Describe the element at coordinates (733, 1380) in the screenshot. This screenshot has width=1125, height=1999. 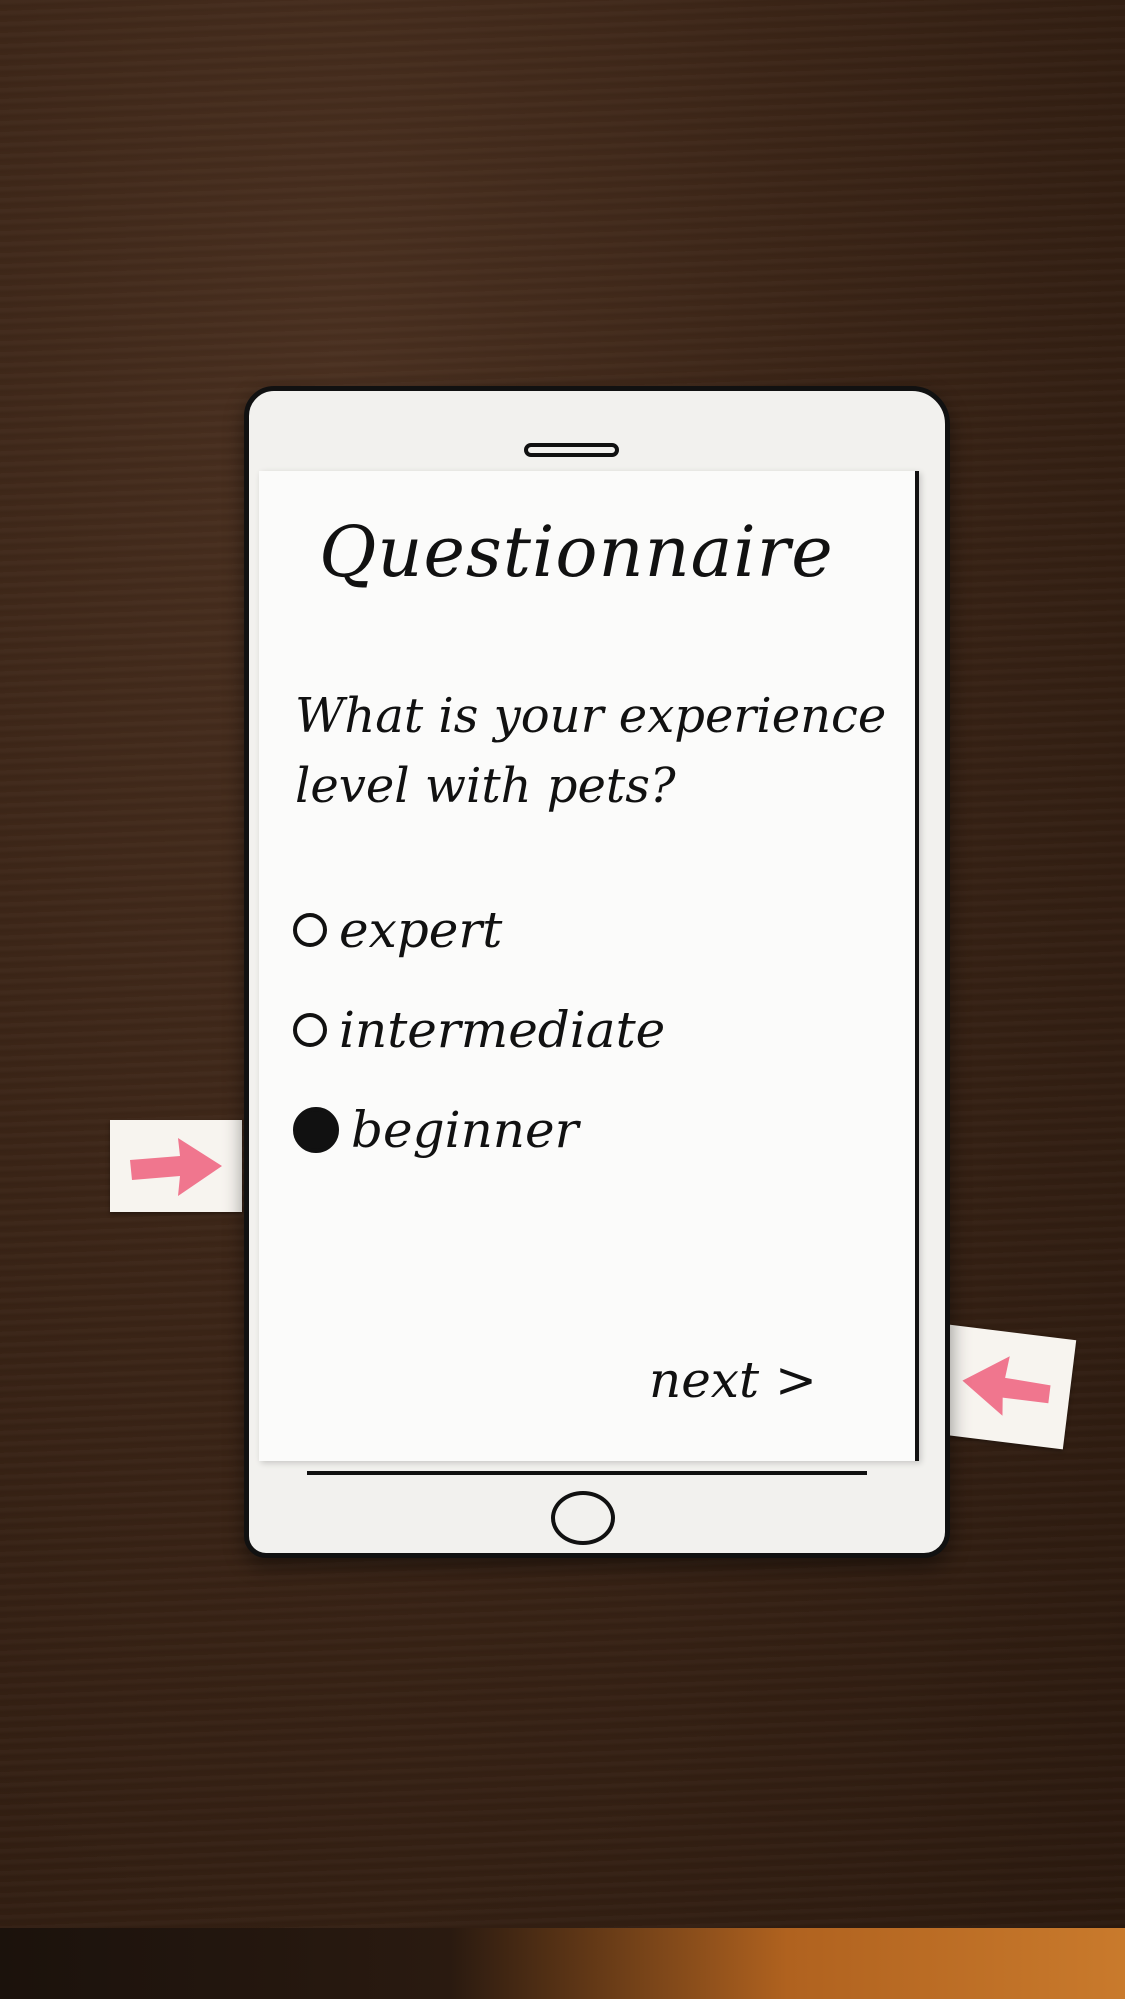
I see `next-button: next >` at that location.